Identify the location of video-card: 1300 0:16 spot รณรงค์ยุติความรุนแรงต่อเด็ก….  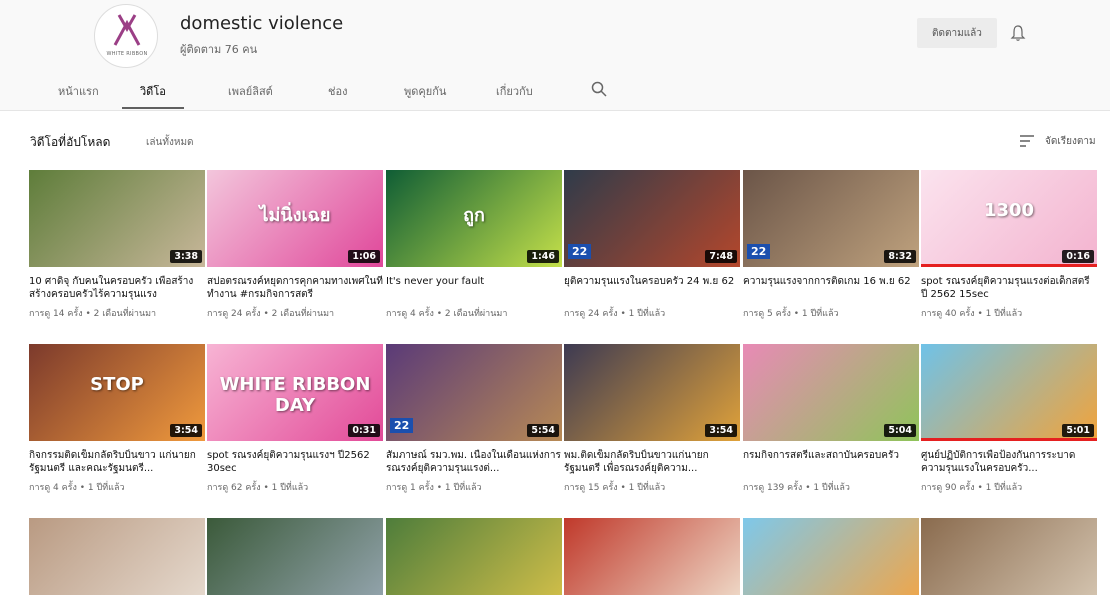
(1009, 245).